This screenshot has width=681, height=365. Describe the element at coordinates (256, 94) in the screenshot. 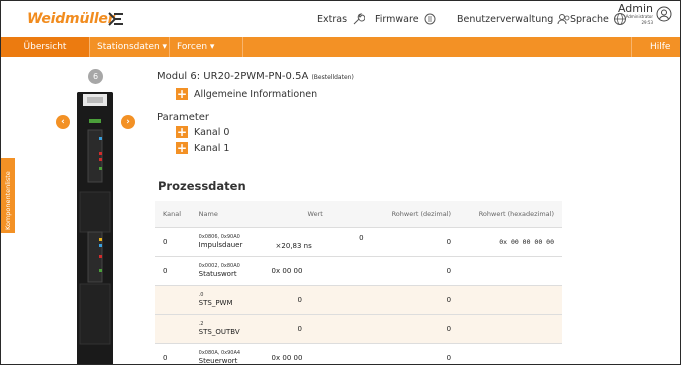

I see `general-info-label: Allgemeine Informationen` at that location.